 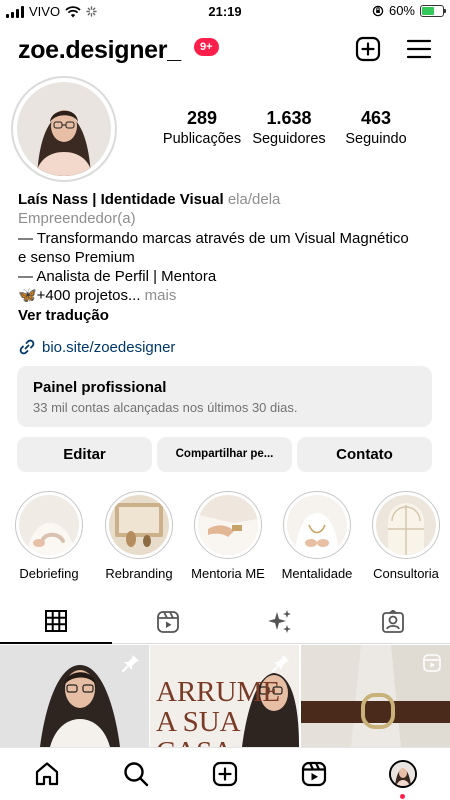 What do you see at coordinates (206, 47) in the screenshot?
I see `notifications-badge: 9+` at bounding box center [206, 47].